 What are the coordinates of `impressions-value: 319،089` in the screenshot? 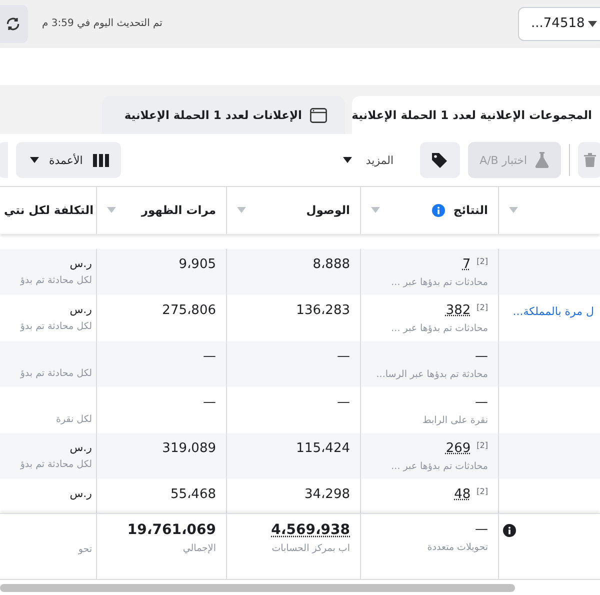 It's located at (189, 448).